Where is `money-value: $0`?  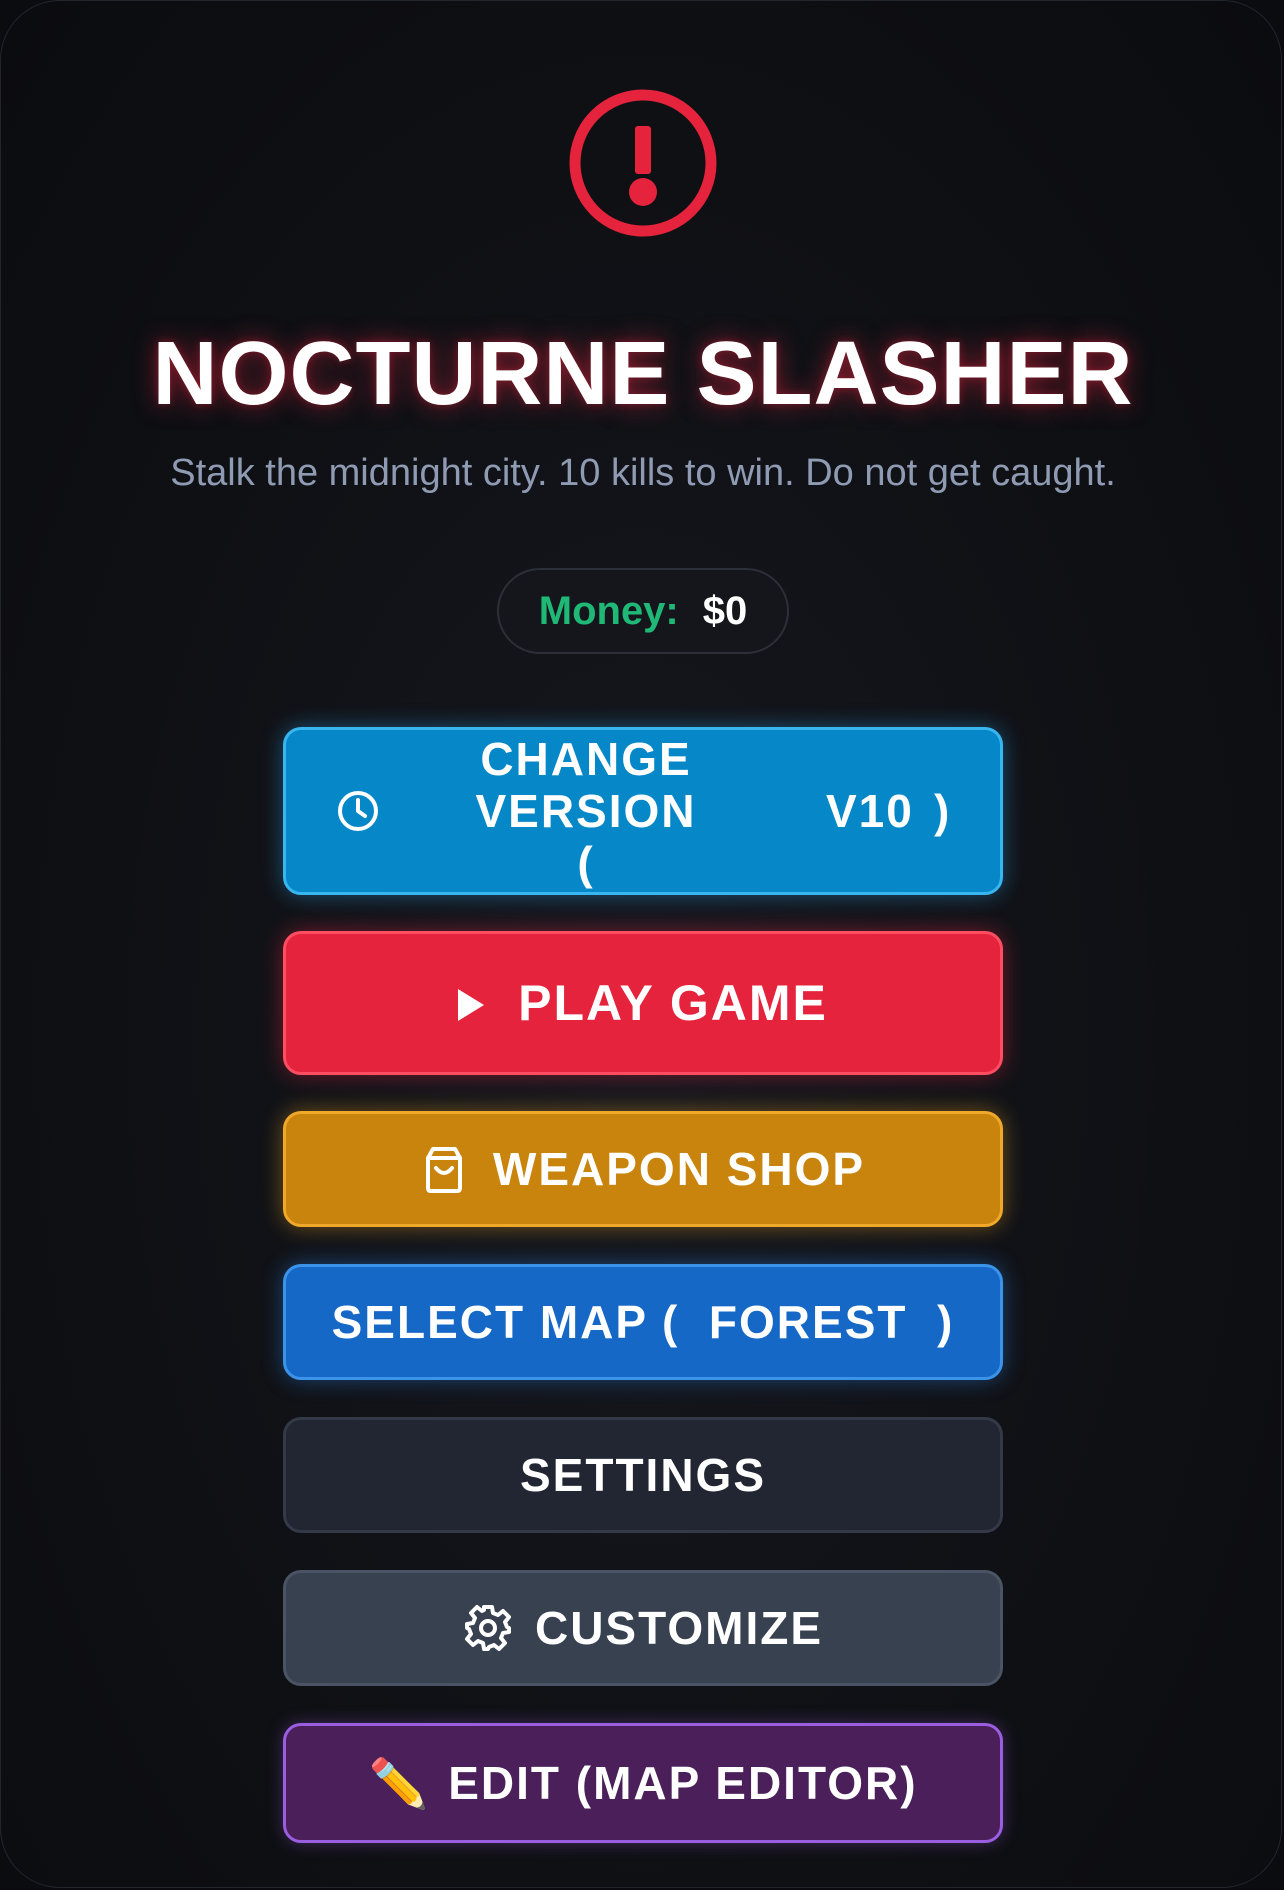 money-value: $0 is located at coordinates (725, 610).